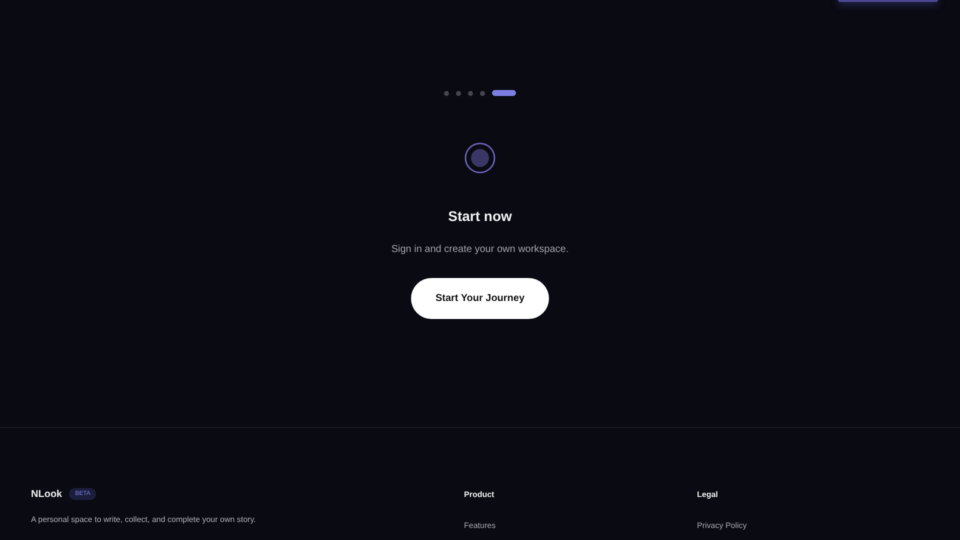 The width and height of the screenshot is (960, 540). What do you see at coordinates (707, 494) in the screenshot?
I see `column-heading: Legal` at bounding box center [707, 494].